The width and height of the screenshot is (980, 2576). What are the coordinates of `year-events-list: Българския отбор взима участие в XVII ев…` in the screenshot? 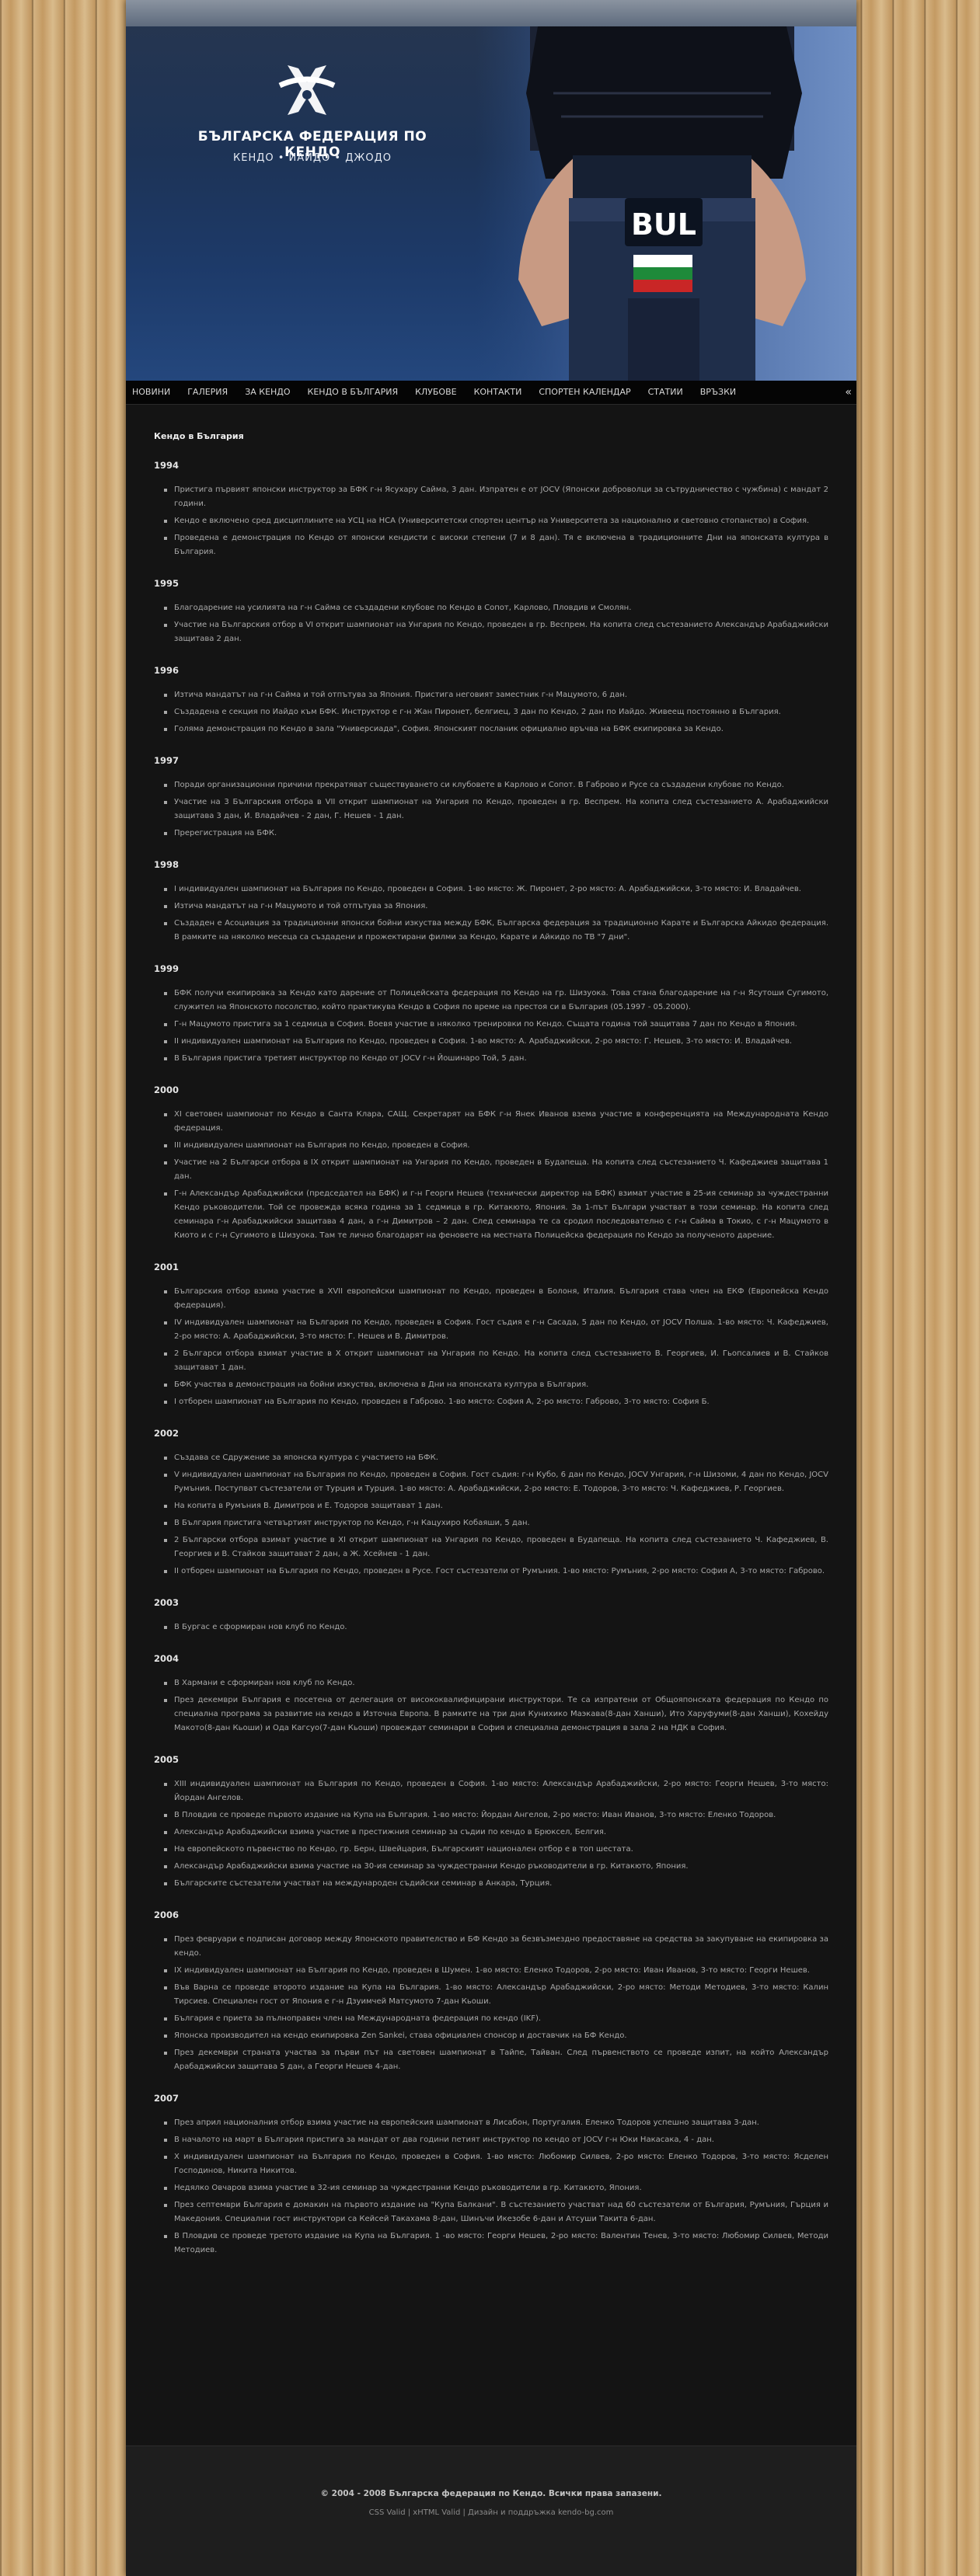 It's located at (491, 1347).